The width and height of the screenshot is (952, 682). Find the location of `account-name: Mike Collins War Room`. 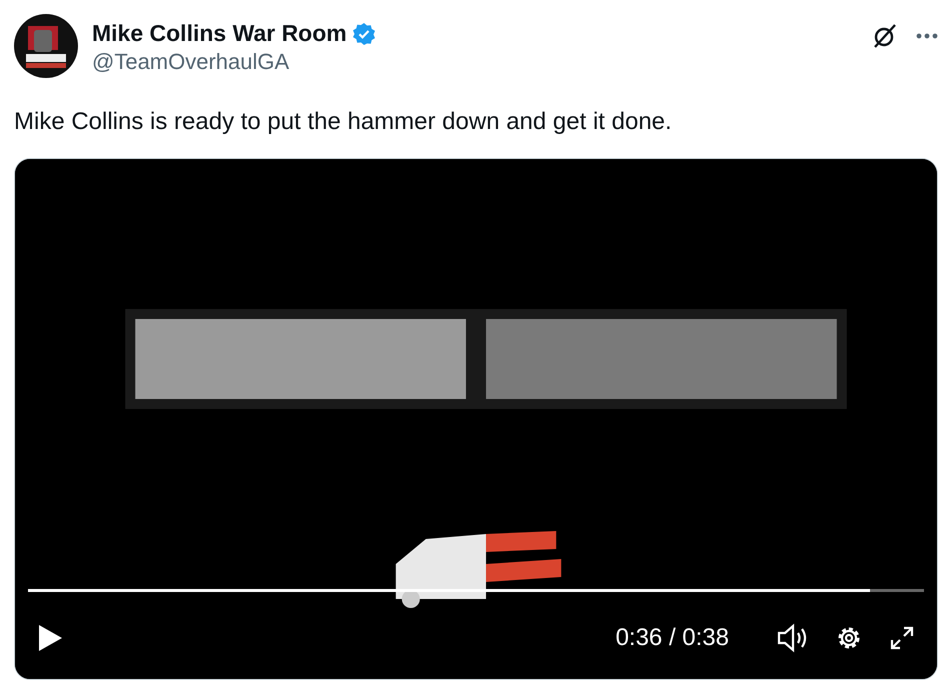

account-name: Mike Collins War Room is located at coordinates (219, 33).